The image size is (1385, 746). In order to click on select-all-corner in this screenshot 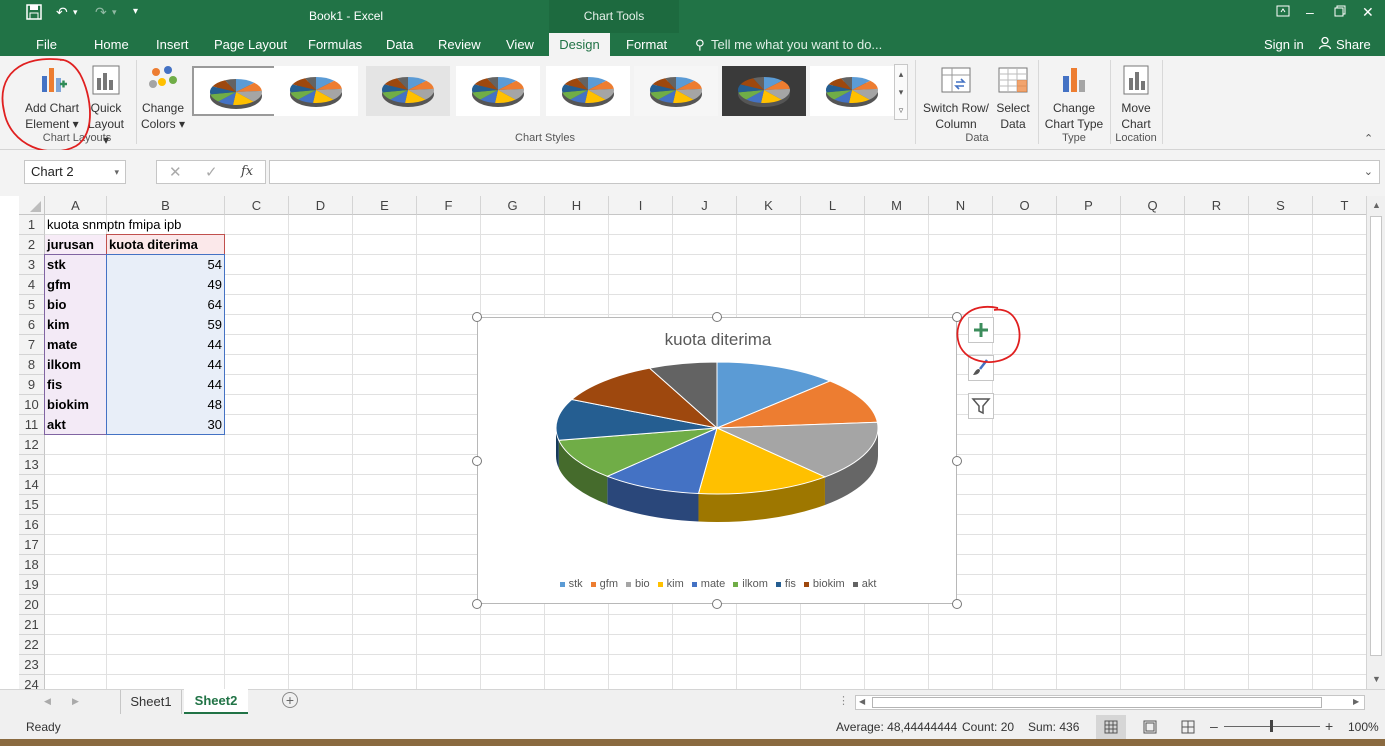, I will do `click(32, 205)`.